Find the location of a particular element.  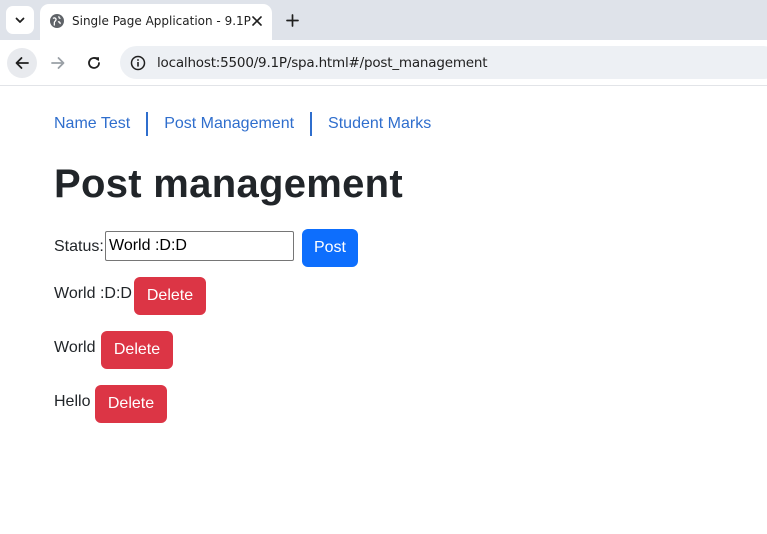

close-icon is located at coordinates (257, 21).